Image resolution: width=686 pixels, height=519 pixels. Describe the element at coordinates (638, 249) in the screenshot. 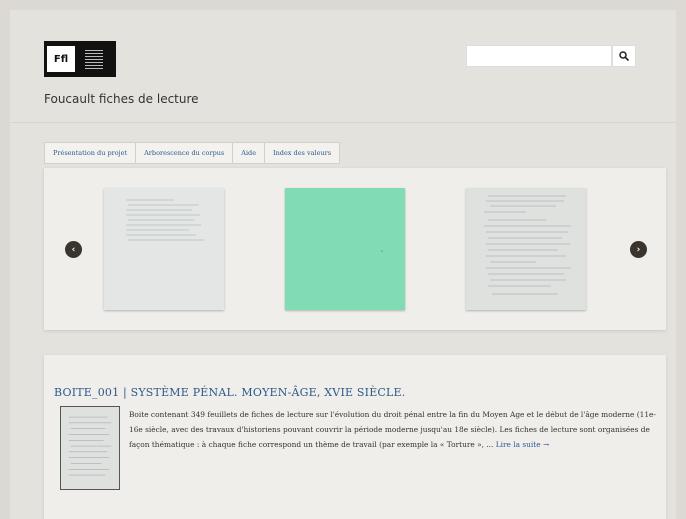

I see `carousel-next-button: ›` at that location.